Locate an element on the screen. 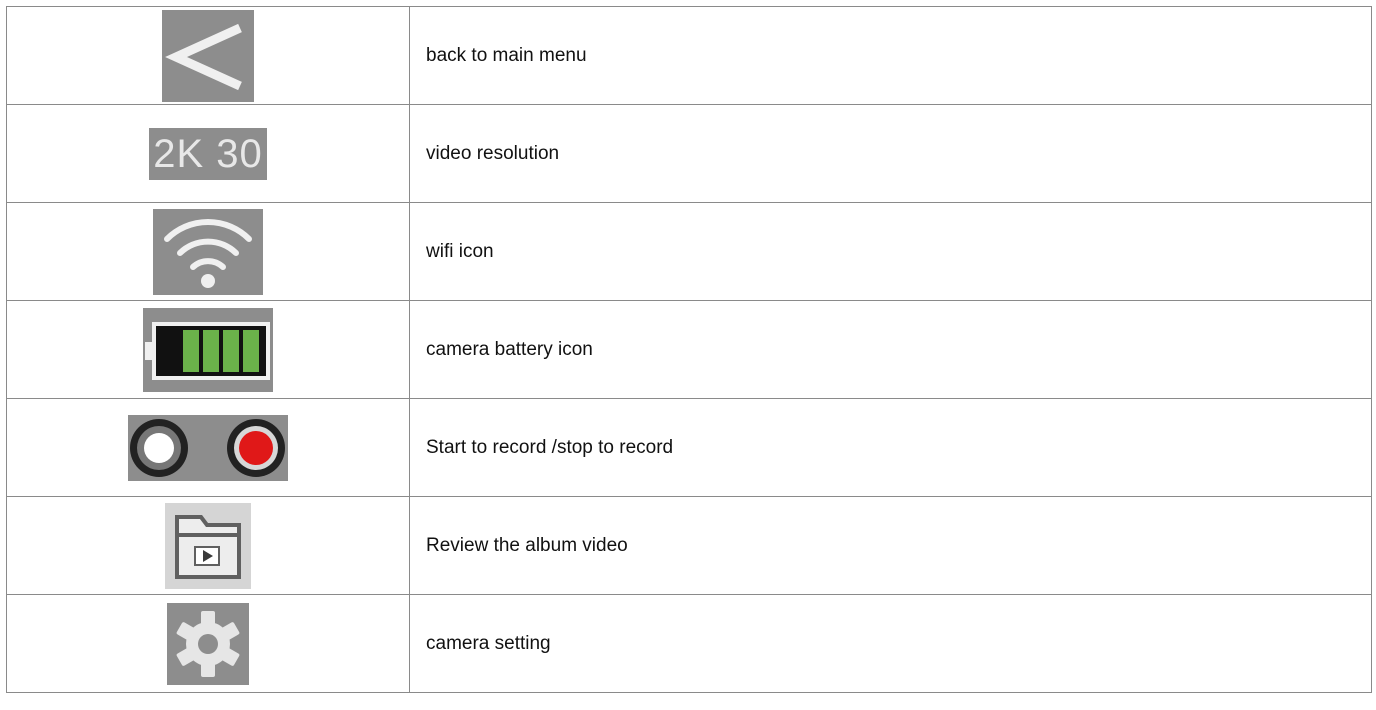  table-row: Review the album video is located at coordinates (689, 545).